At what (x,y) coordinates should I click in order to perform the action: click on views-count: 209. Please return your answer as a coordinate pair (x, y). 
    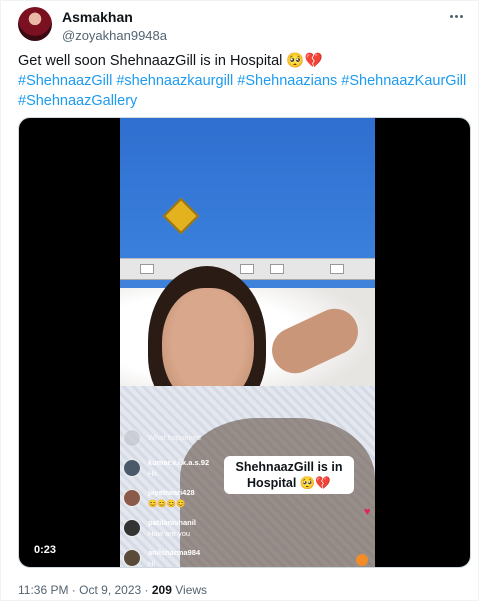
    Looking at the image, I should click on (161, 590).